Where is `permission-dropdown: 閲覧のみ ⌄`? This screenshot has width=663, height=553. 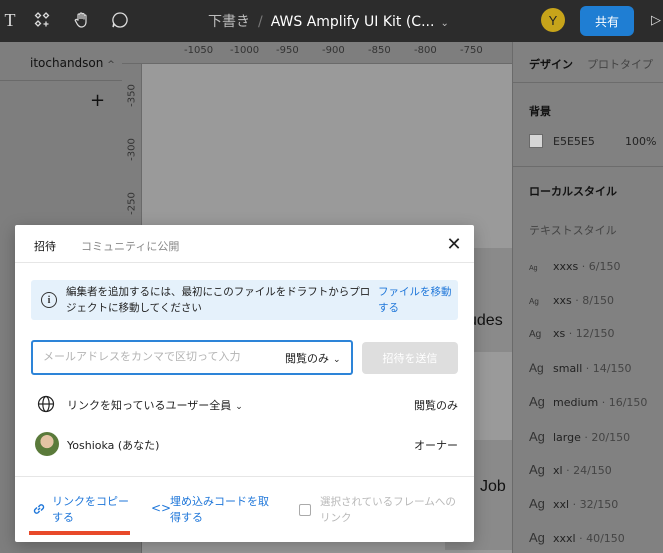
permission-dropdown: 閲覧のみ ⌄ is located at coordinates (313, 358).